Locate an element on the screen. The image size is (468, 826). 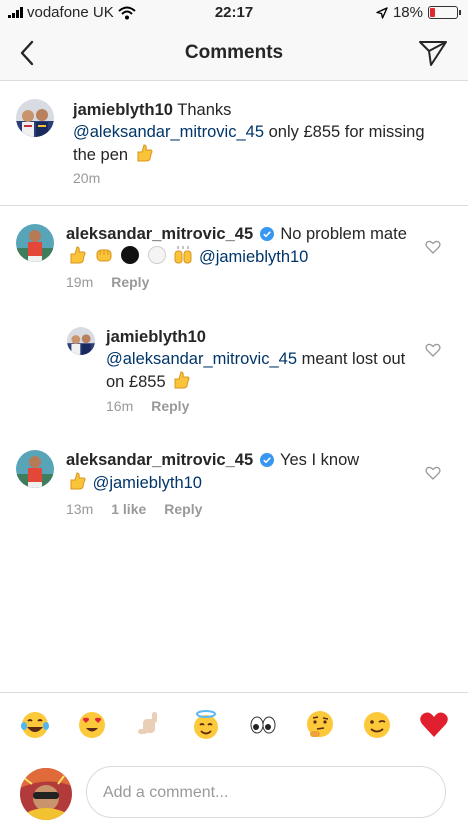
caption-meta: 20m is located at coordinates (86, 178).